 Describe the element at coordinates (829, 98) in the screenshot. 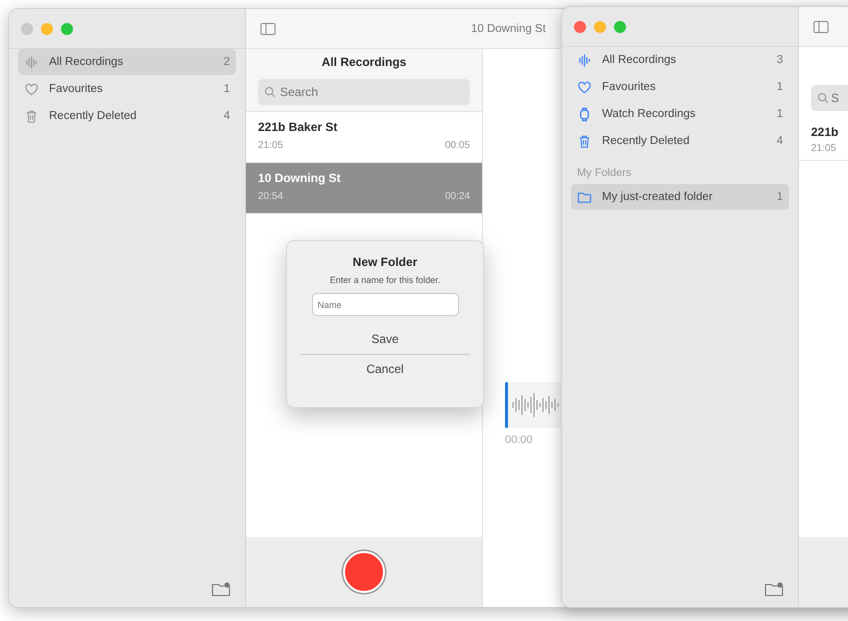

I see `search-field: S` at that location.